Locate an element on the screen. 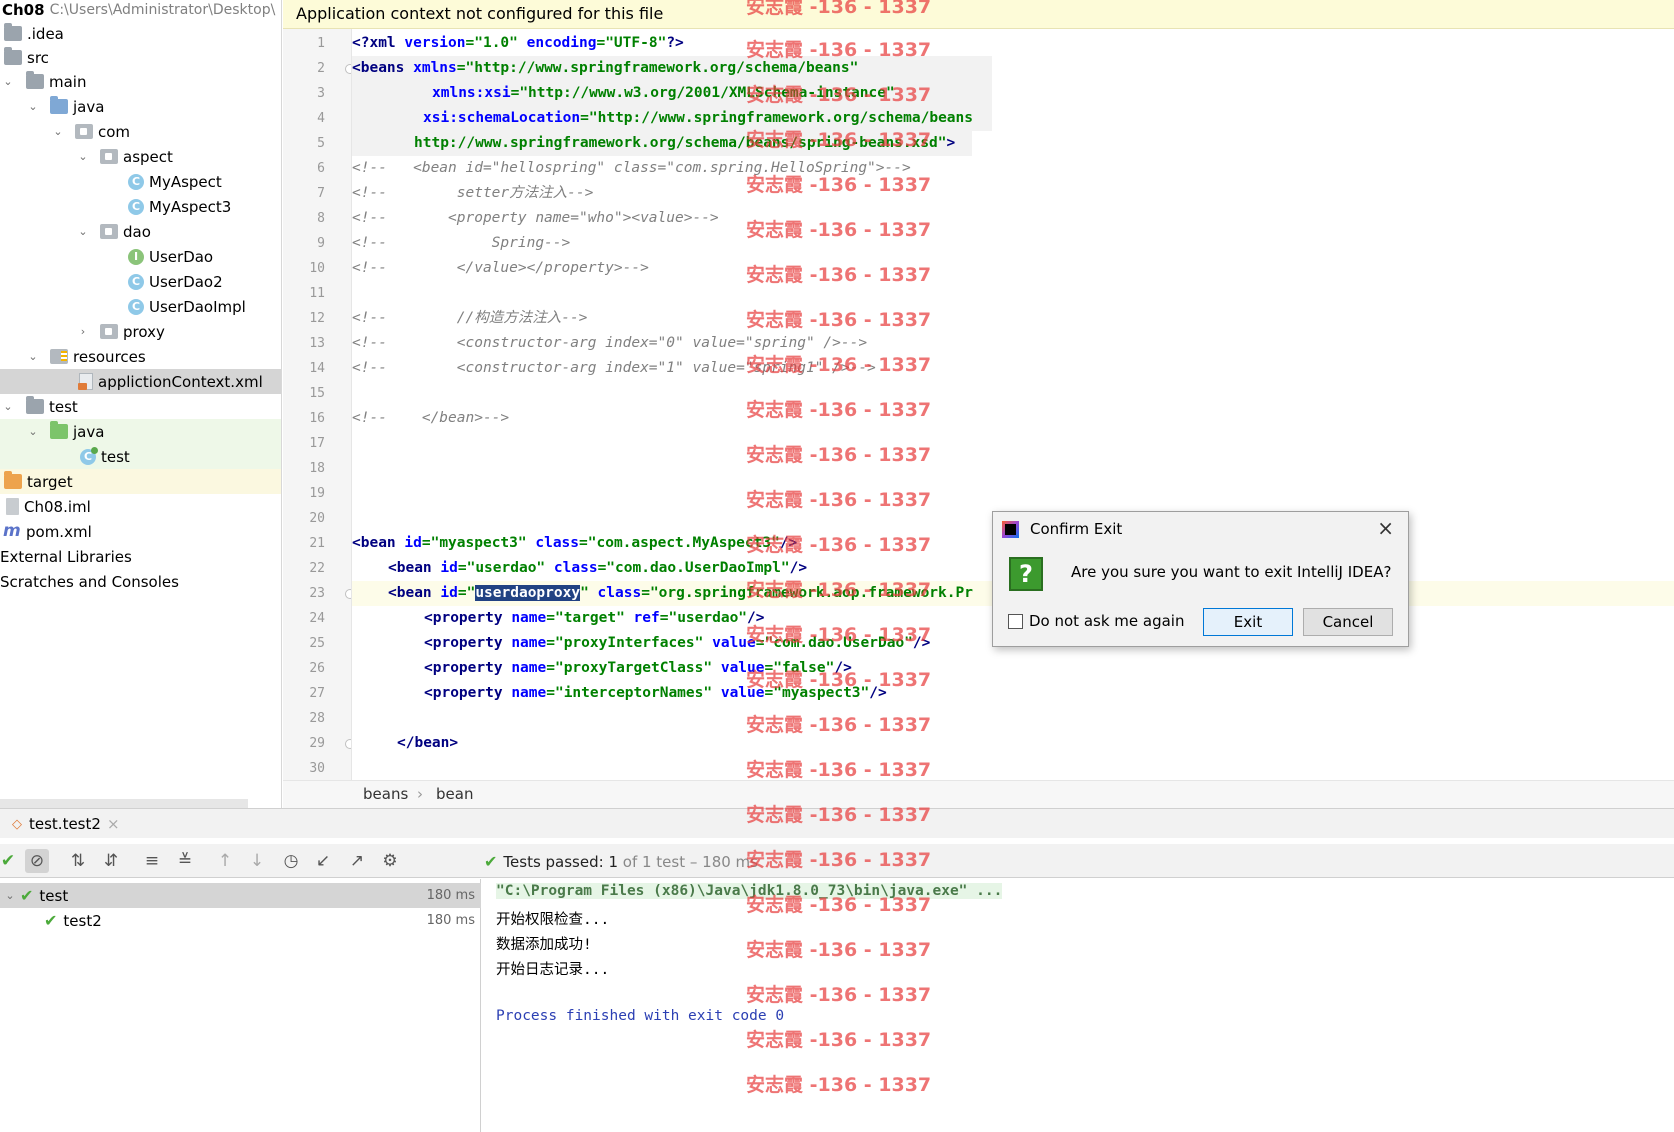 Image resolution: width=1674 pixels, height=1132 pixels. tree-item-myaspect: C MyAspect is located at coordinates (140, 181).